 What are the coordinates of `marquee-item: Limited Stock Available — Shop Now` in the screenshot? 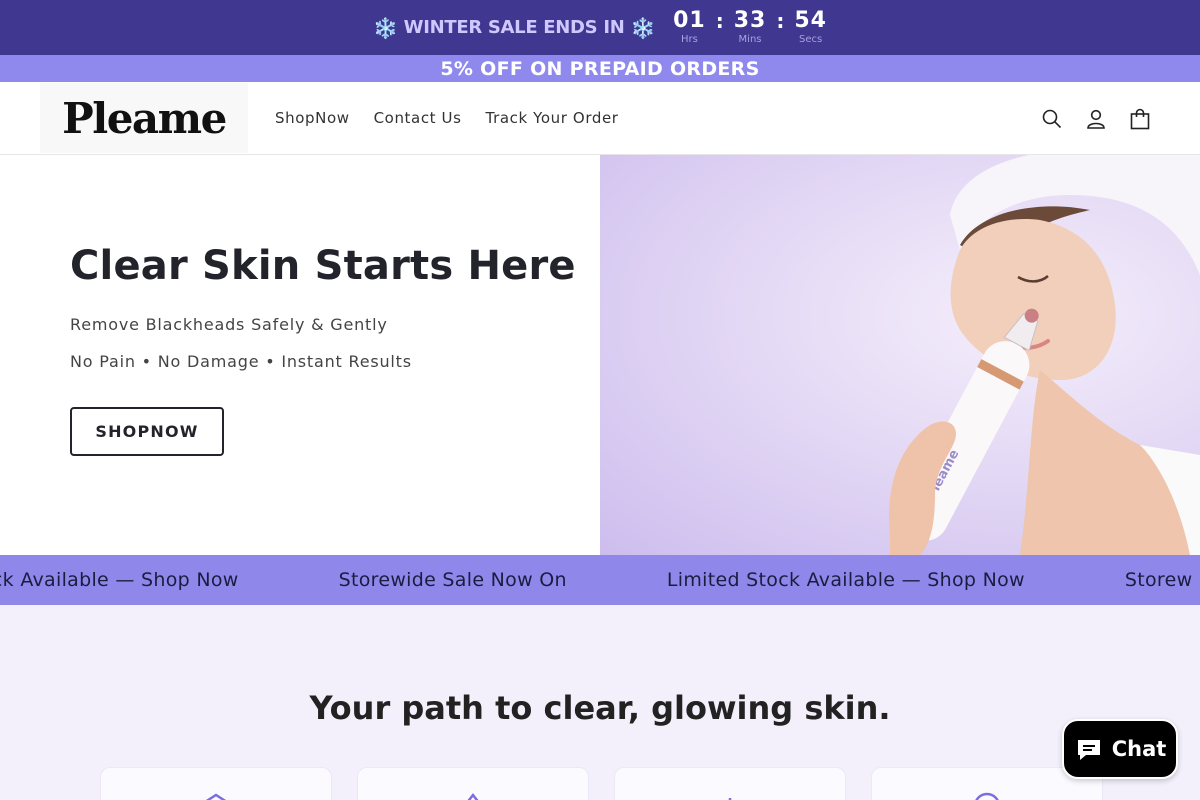 It's located at (845, 580).